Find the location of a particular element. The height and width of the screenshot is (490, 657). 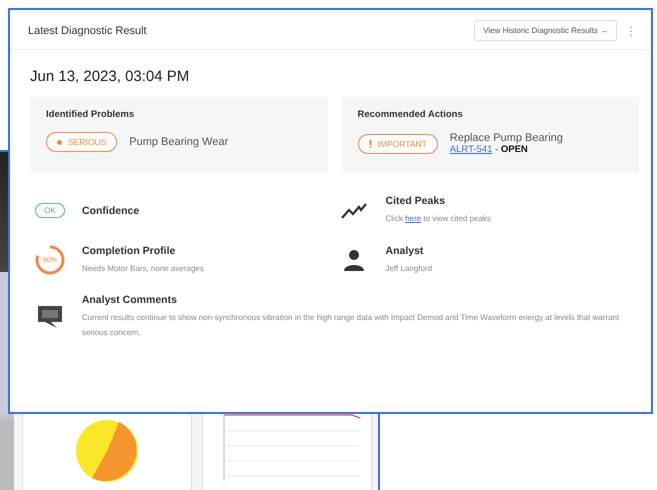

comment-icon is located at coordinates (49, 317).